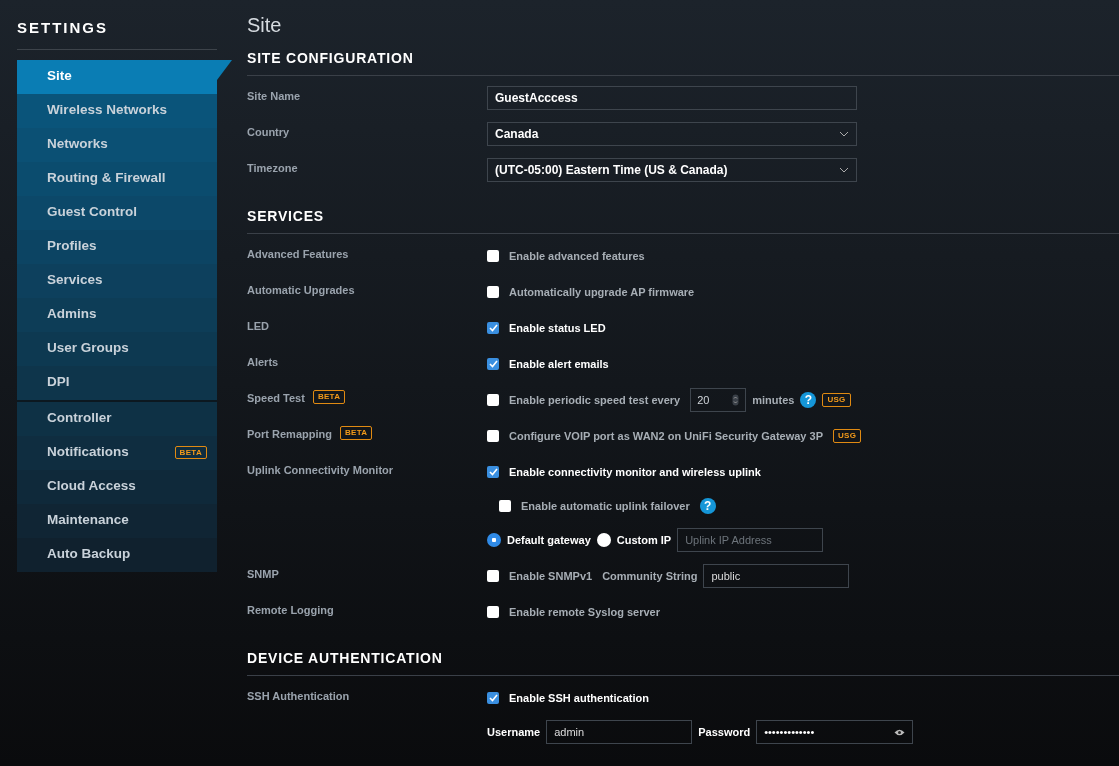 The image size is (1119, 766). I want to click on checkbox-label: Enable periodic speed test every, so click(595, 400).